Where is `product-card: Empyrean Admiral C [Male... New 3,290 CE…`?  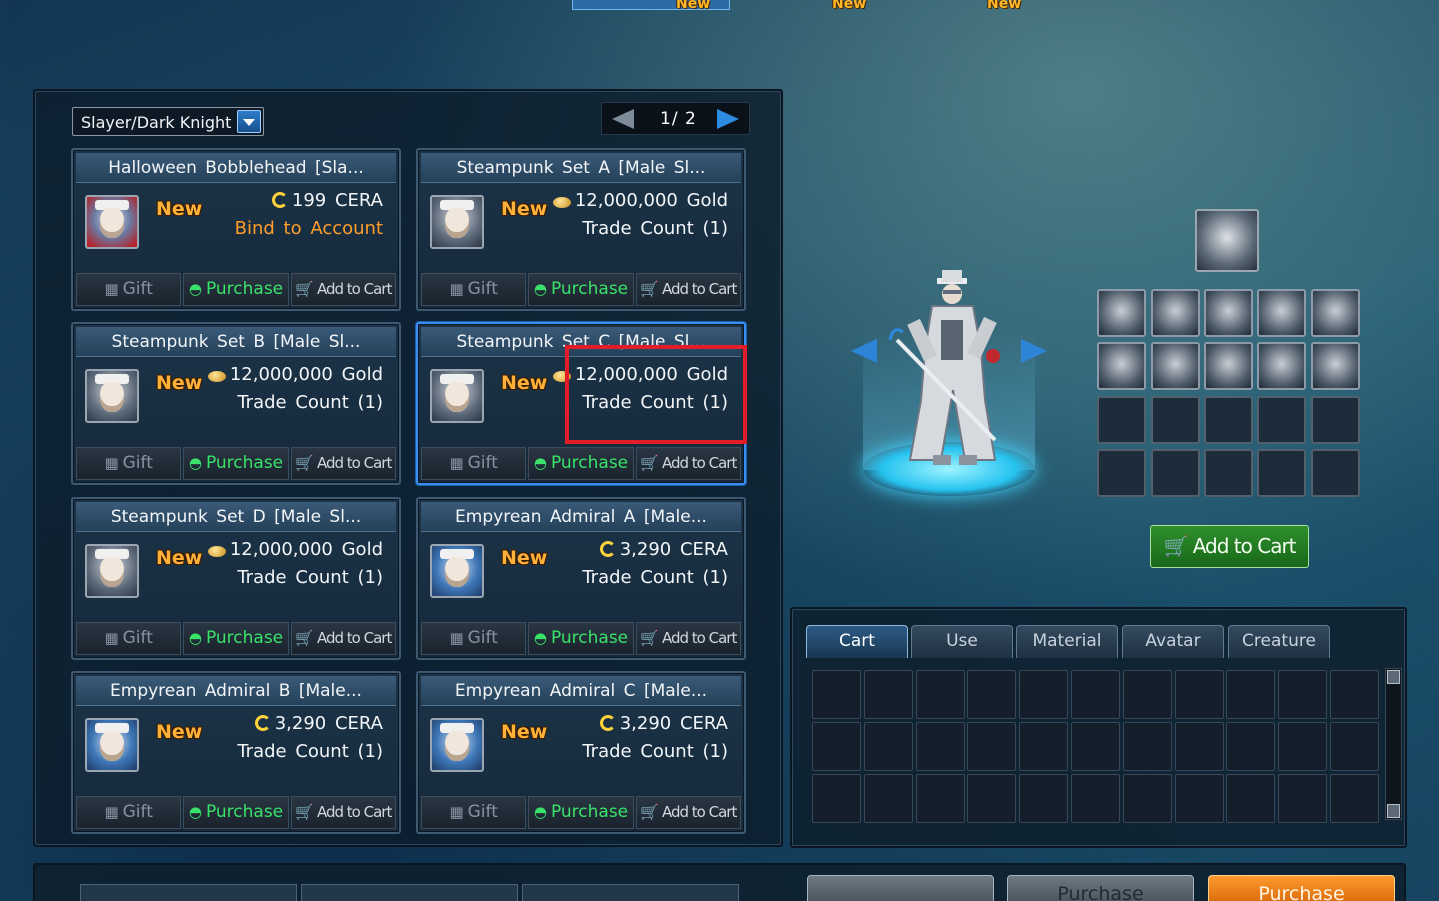
product-card: Empyrean Admiral C [Male... New 3,290 CE… is located at coordinates (581, 752).